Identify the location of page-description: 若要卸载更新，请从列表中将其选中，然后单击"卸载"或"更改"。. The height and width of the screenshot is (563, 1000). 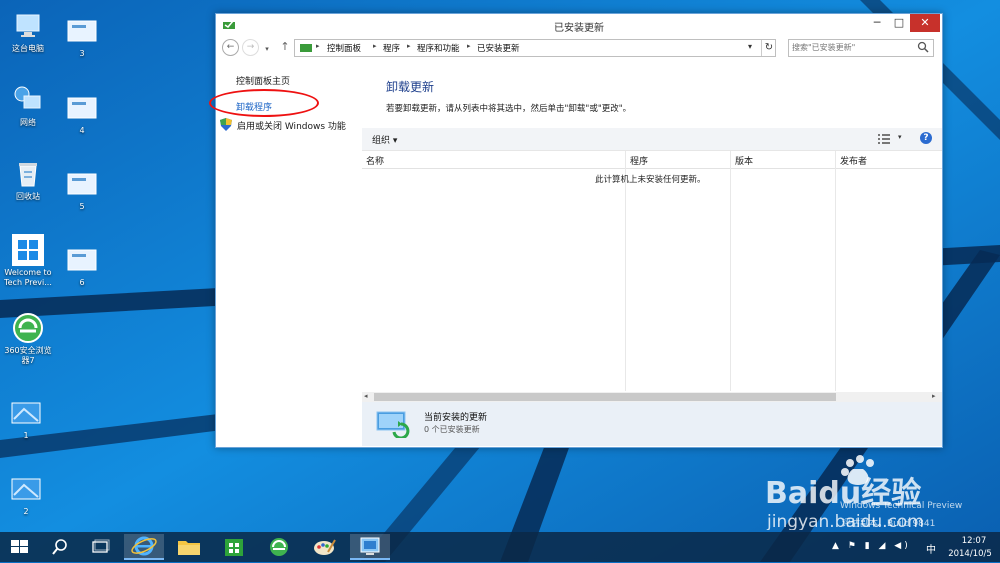
(509, 109).